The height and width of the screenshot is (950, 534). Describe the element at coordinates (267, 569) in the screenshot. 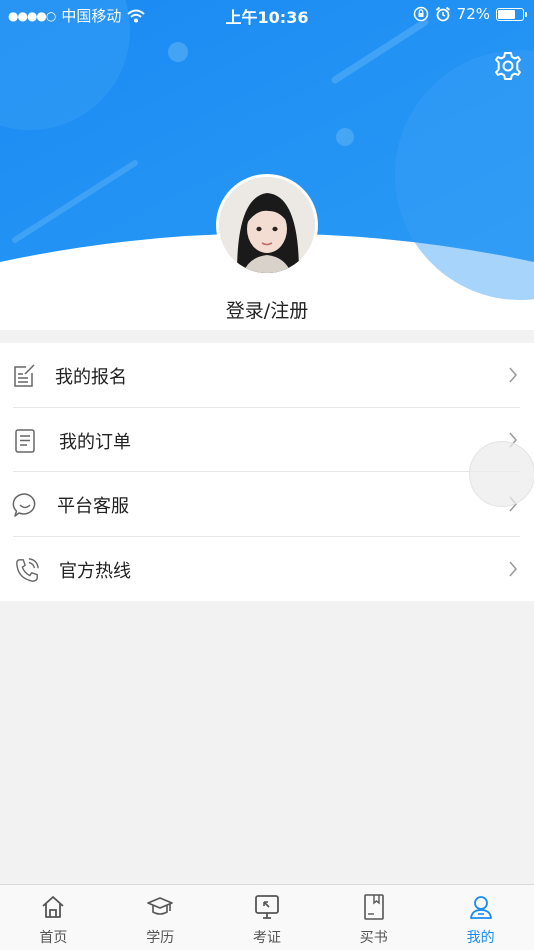

I see `menu-item-official-hotline: 官方热线` at that location.